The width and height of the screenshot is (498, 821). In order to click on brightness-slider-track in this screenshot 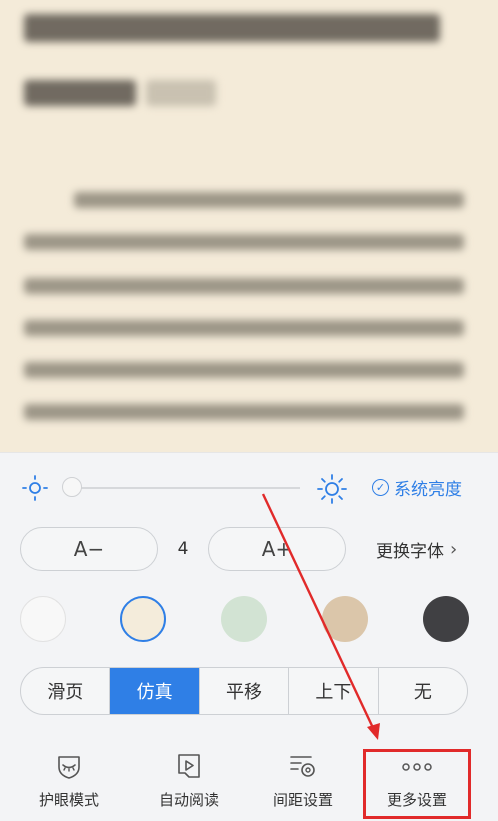, I will do `click(183, 488)`.